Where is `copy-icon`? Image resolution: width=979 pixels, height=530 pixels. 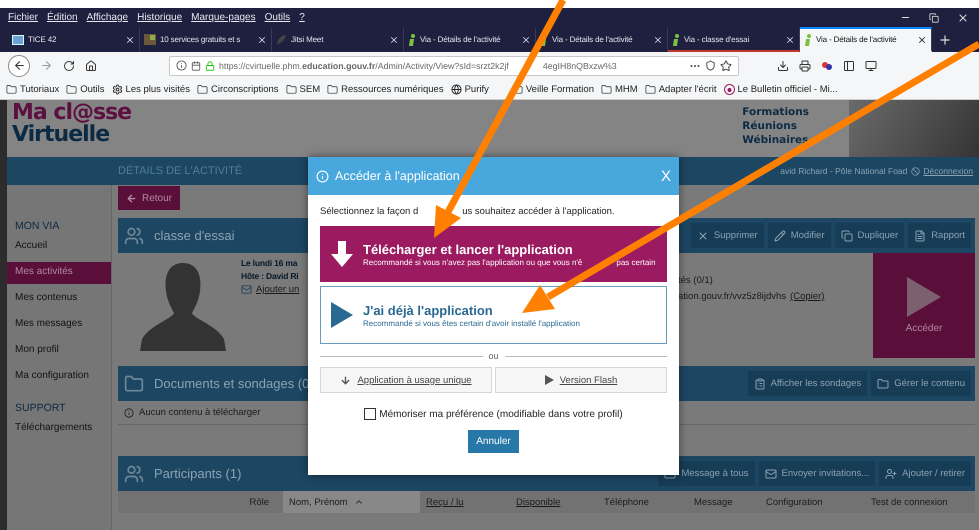 copy-icon is located at coordinates (846, 236).